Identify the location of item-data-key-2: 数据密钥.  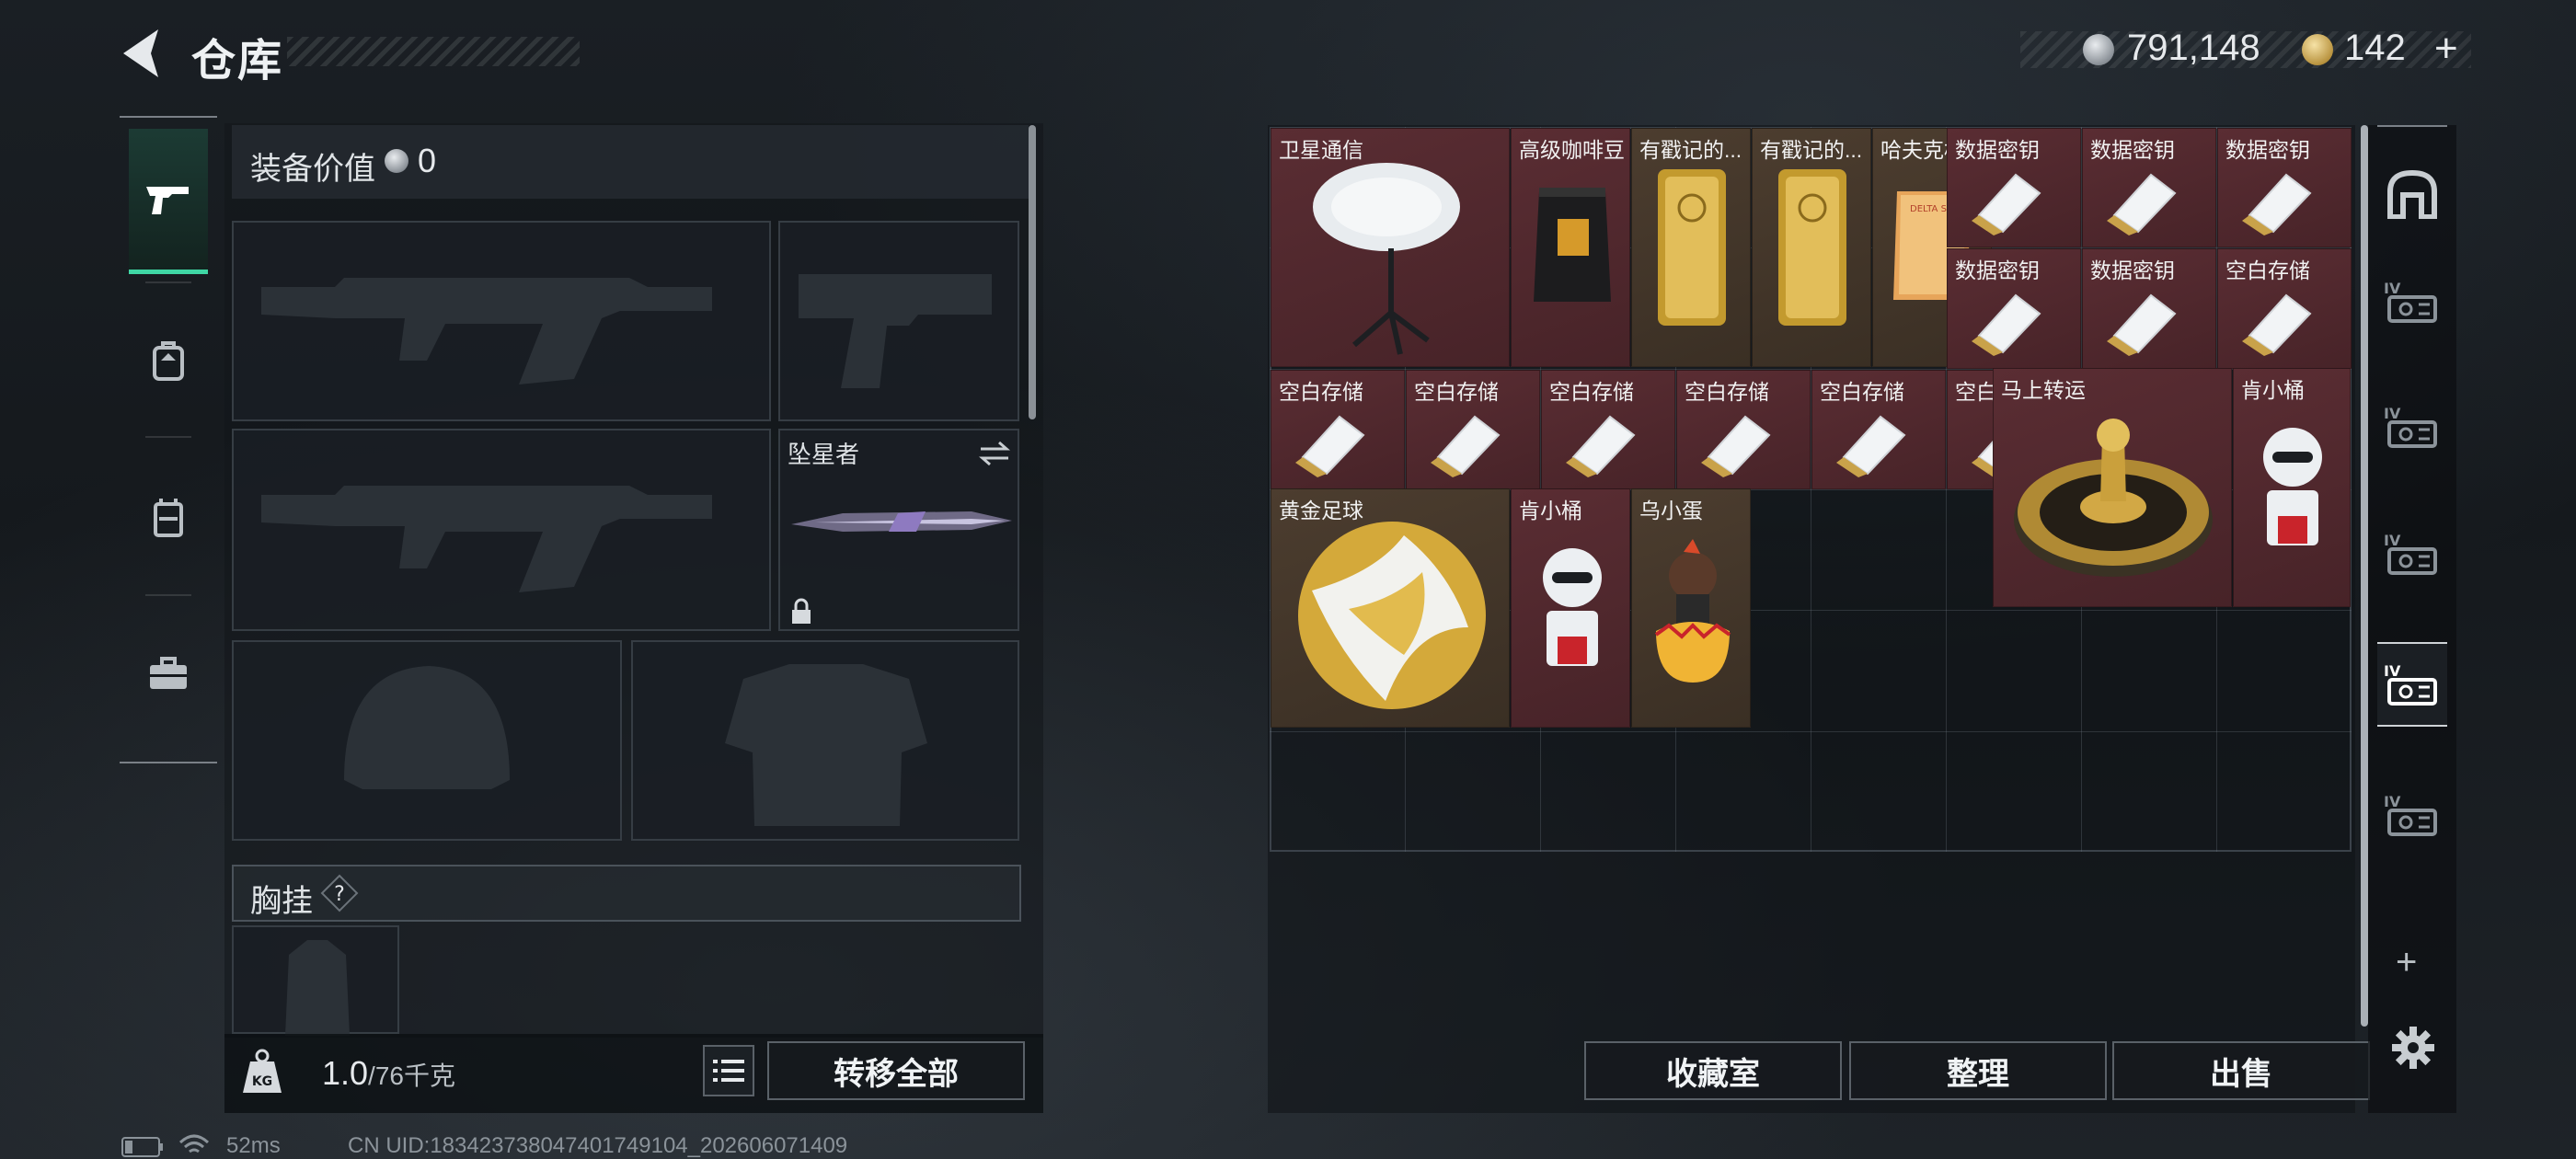
(2149, 188).